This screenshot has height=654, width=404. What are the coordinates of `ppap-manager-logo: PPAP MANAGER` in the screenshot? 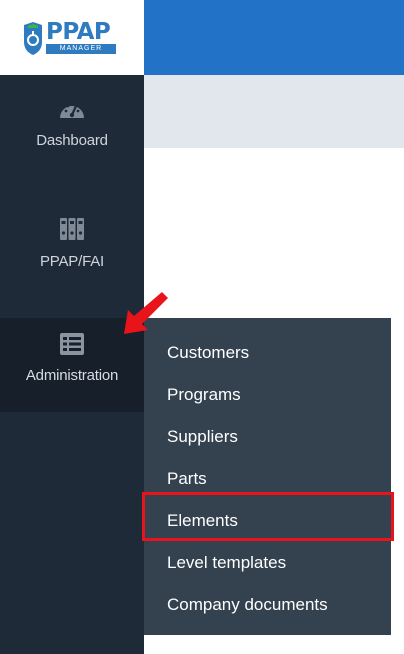 It's located at (70, 38).